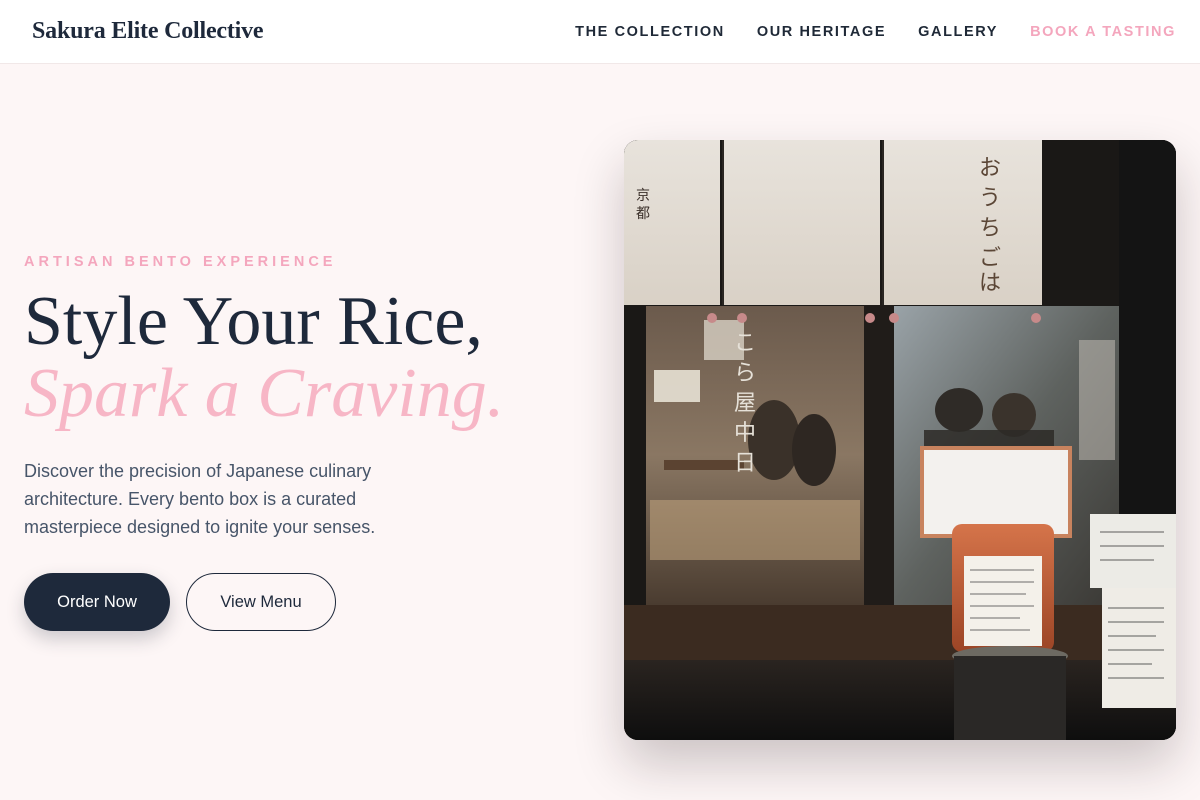  I want to click on nav-link-gallery: GALLERY, so click(958, 32).